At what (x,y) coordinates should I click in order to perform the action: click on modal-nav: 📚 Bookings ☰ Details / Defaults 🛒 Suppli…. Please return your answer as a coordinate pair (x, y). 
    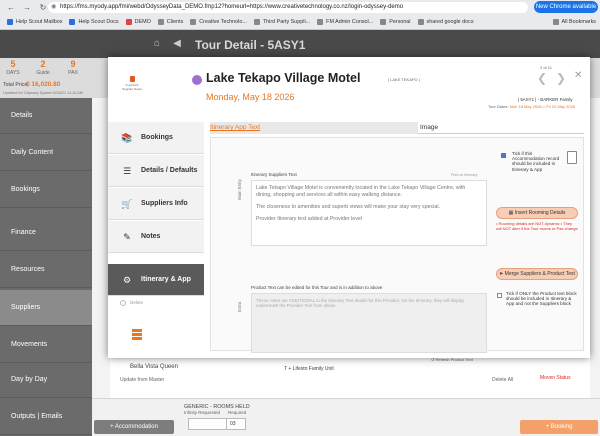
    Looking at the image, I should click on (156, 240).